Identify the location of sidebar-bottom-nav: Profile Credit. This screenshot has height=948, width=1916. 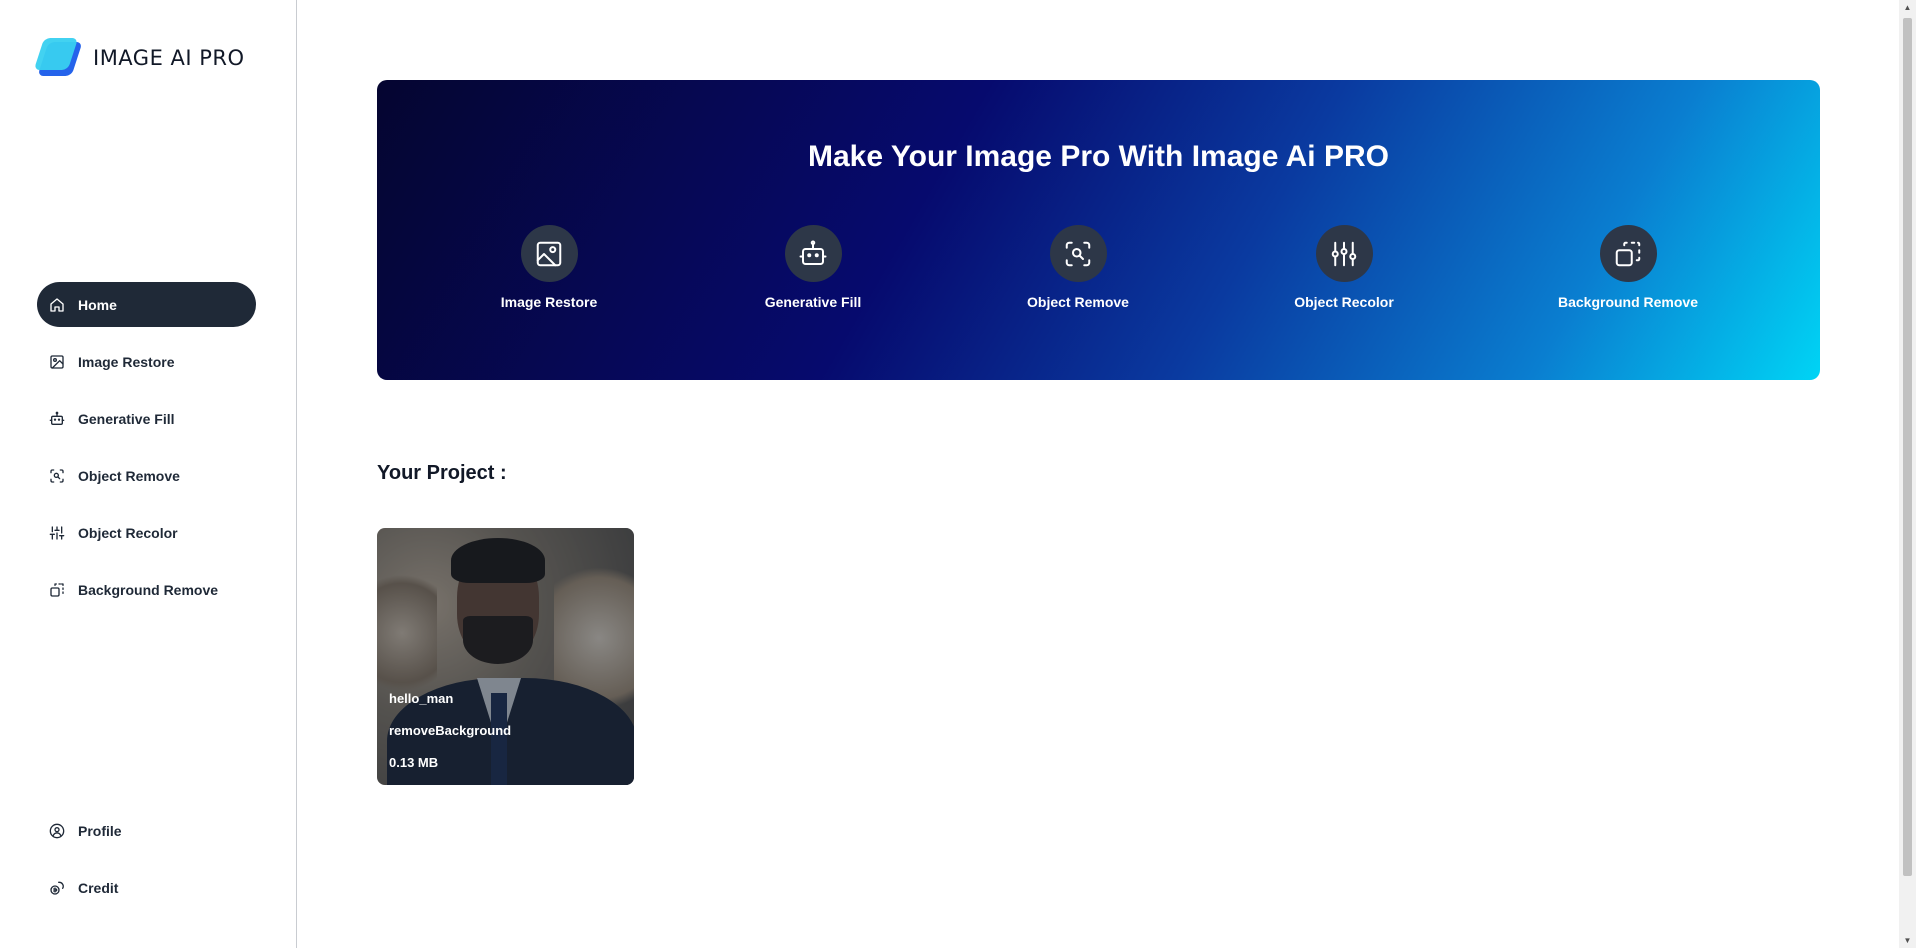
(146, 865).